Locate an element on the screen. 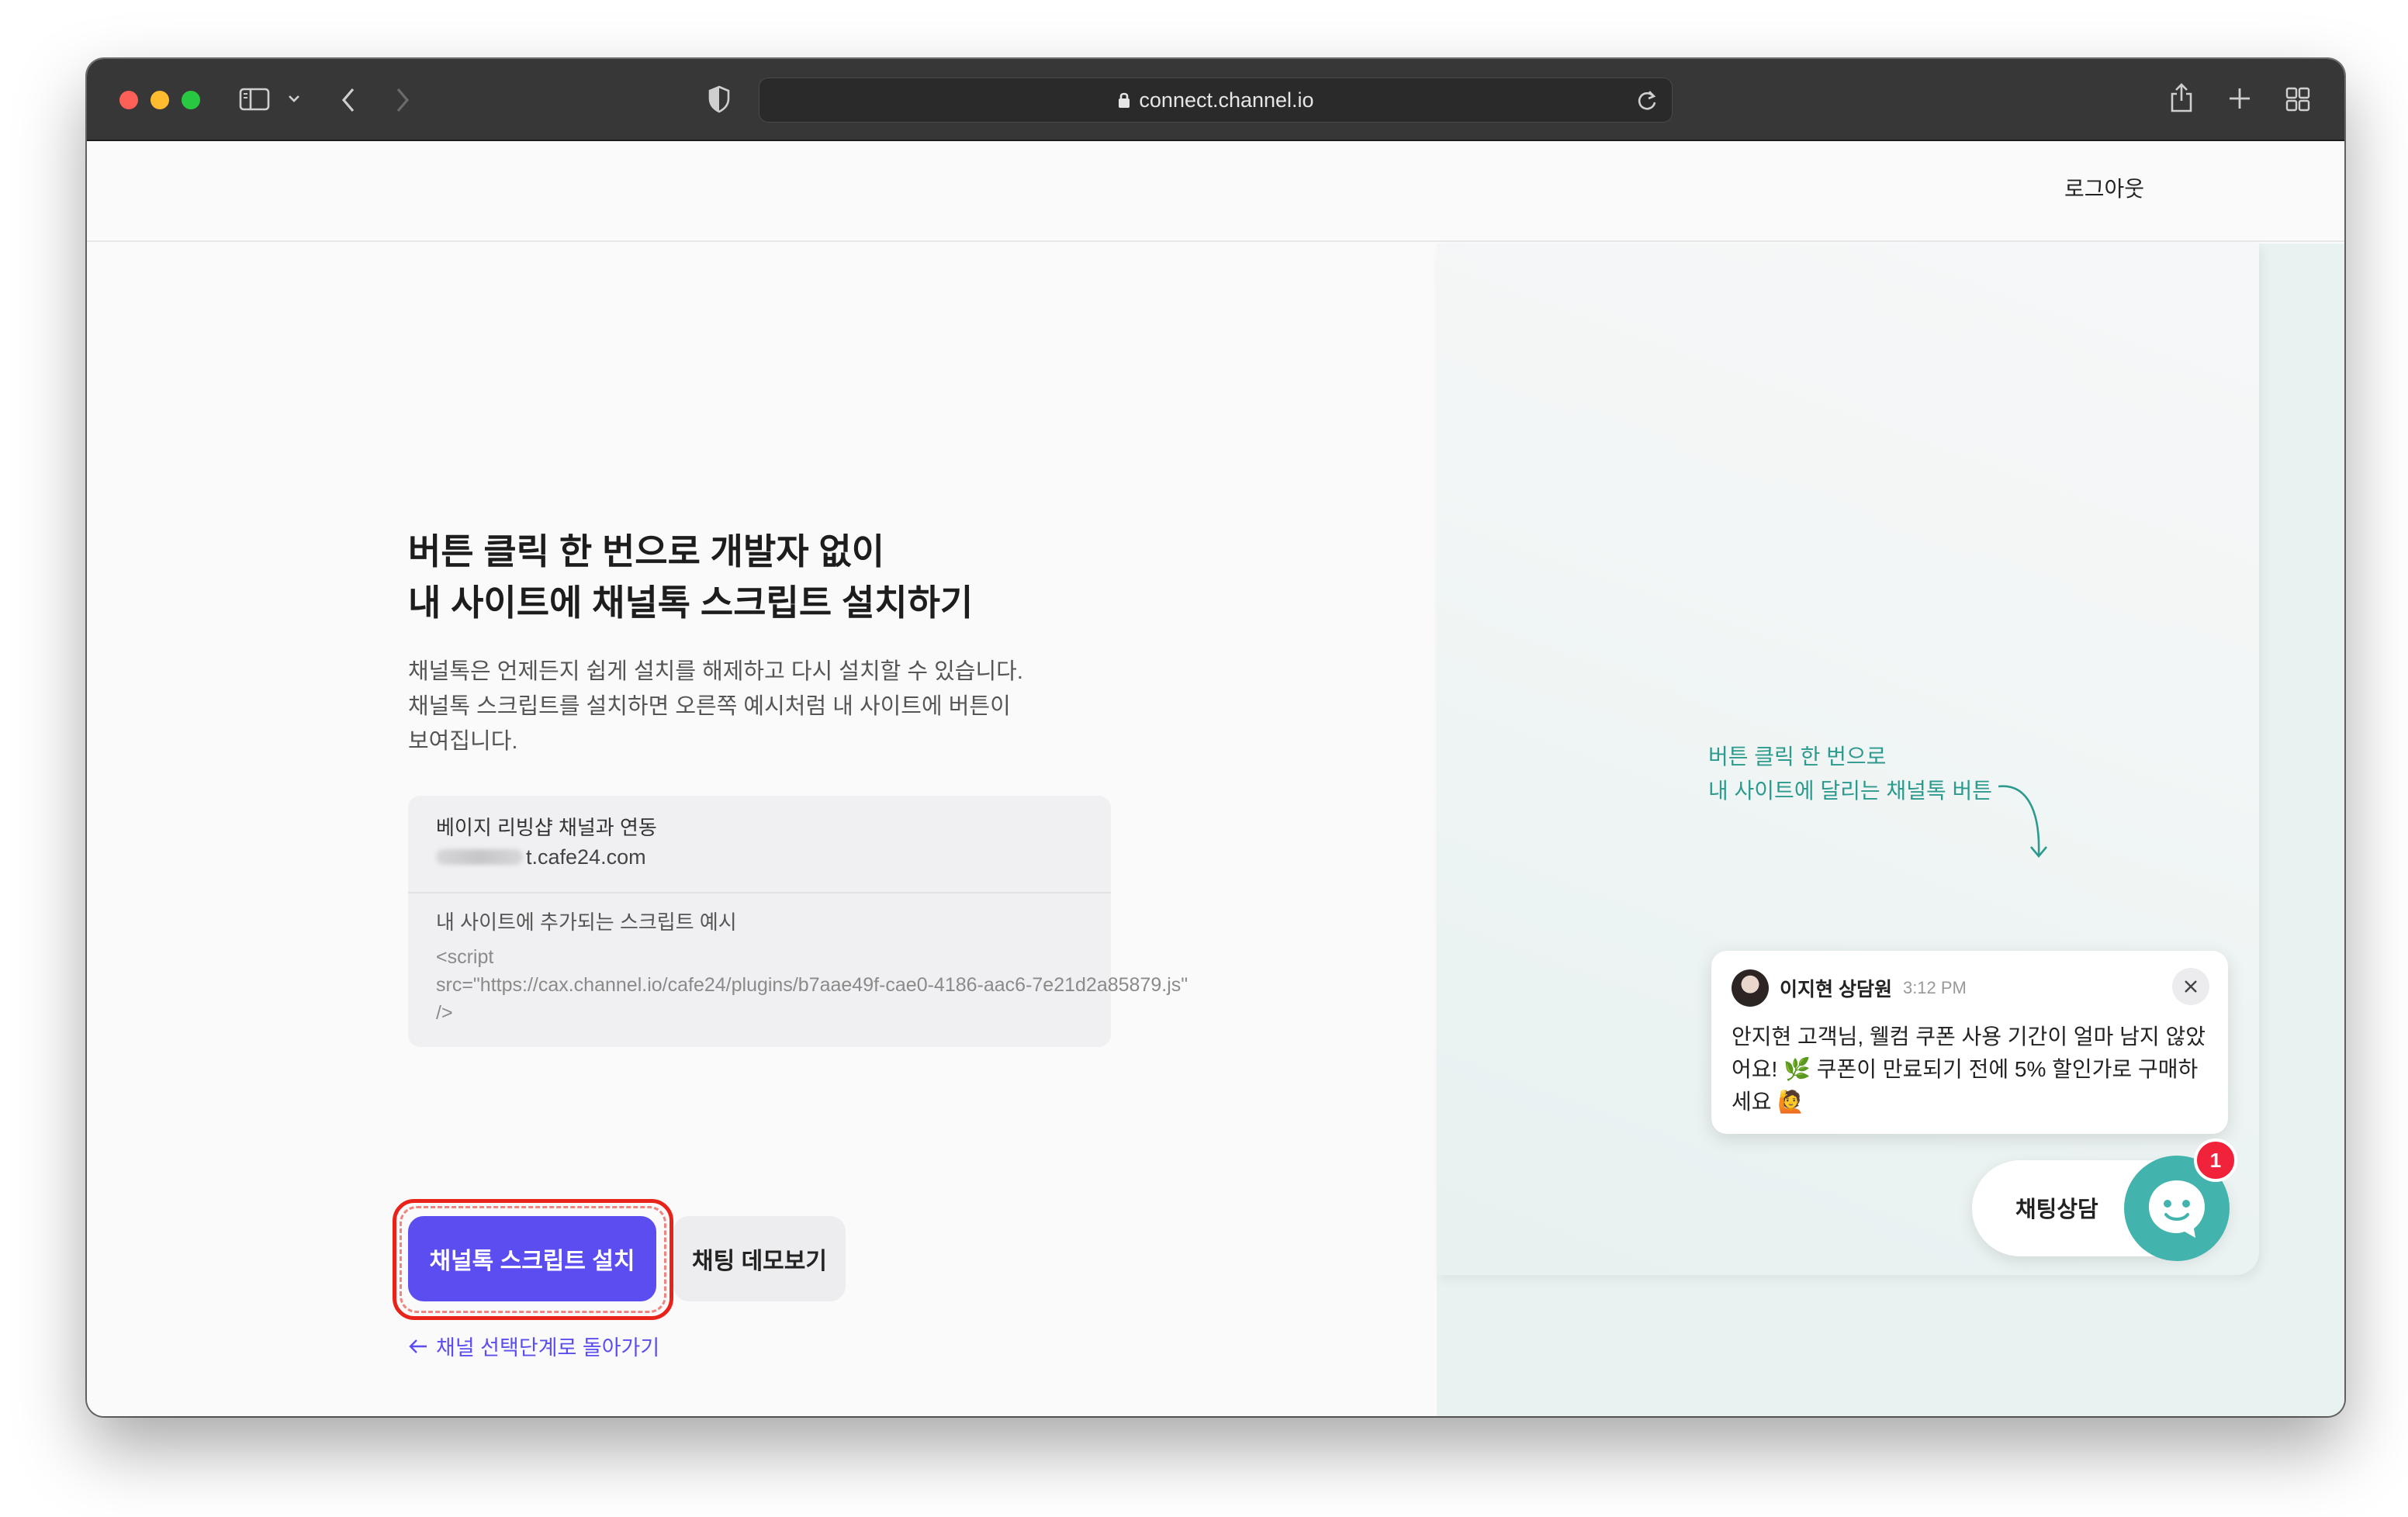 Image resolution: width=2408 pixels, height=1517 pixels. tab-overview-icon is located at coordinates (2297, 99).